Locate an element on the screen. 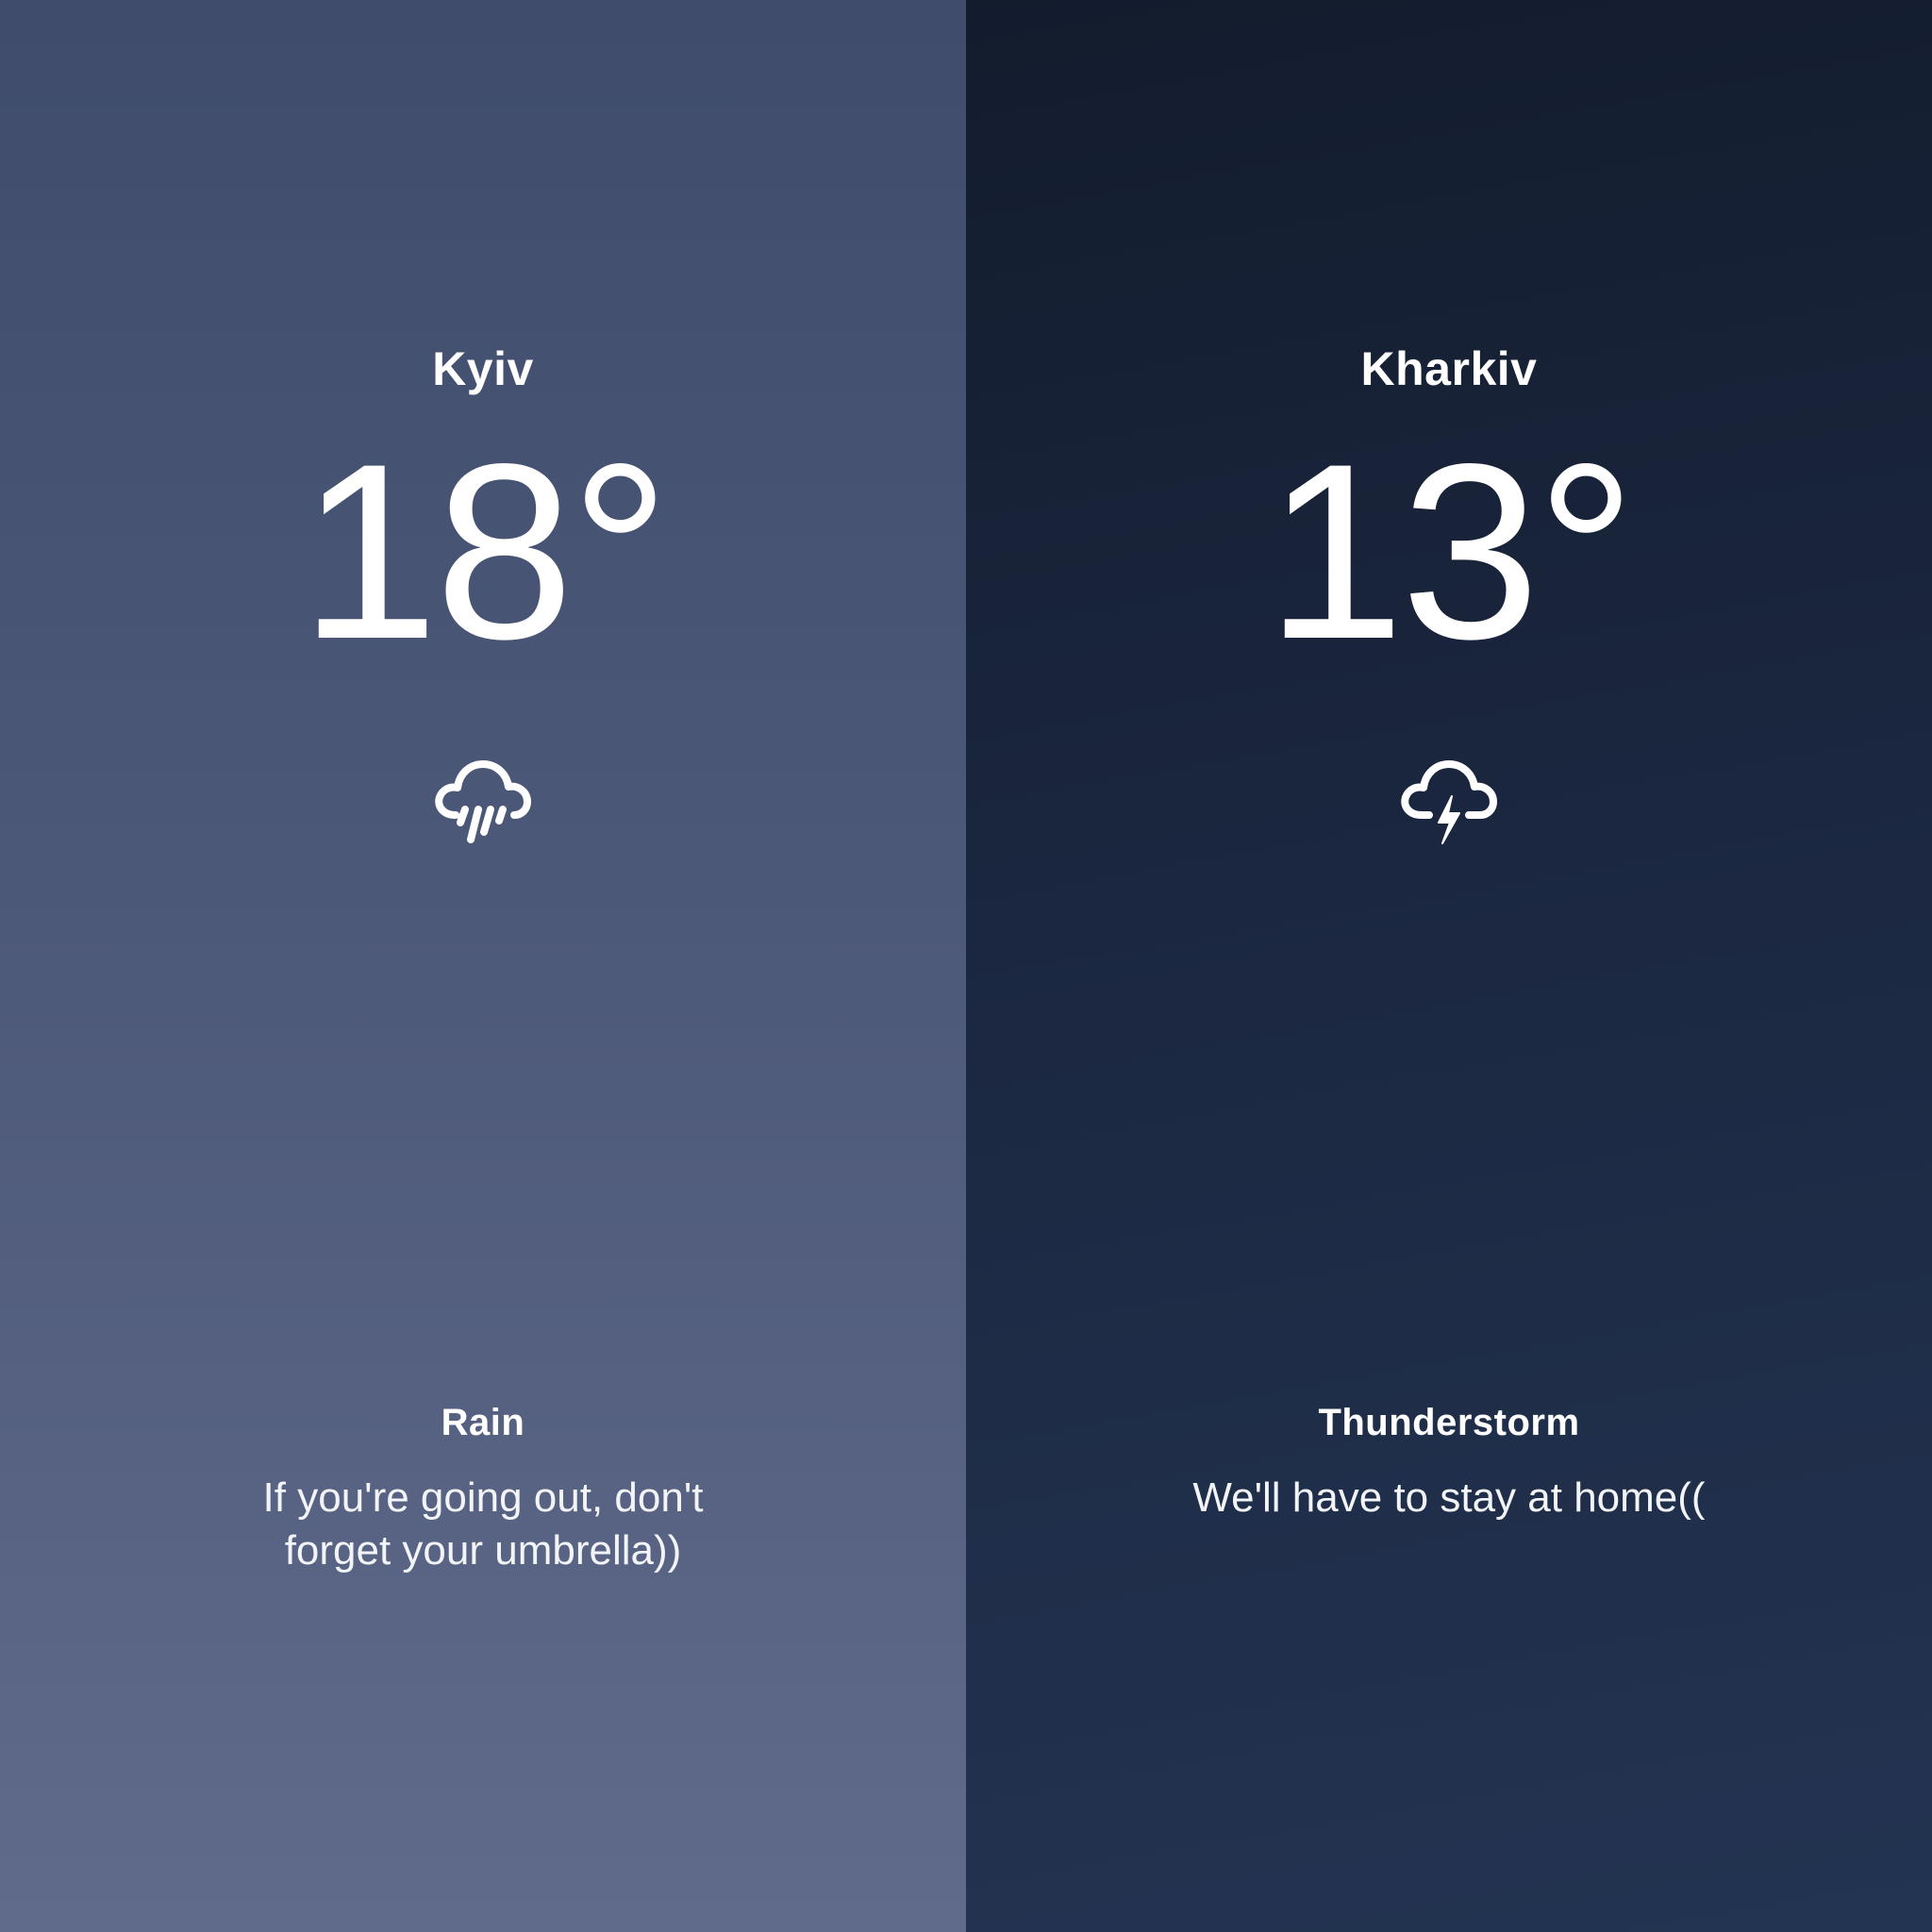  temperature: 18° is located at coordinates (485, 551).